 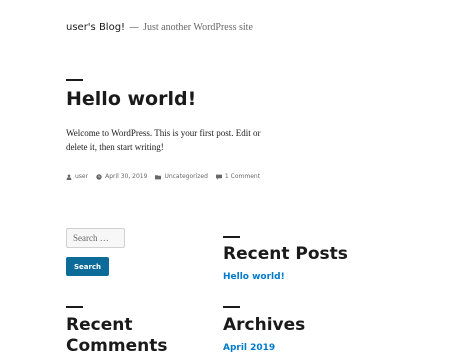 I want to click on recent-posts-separator, so click(x=231, y=237).